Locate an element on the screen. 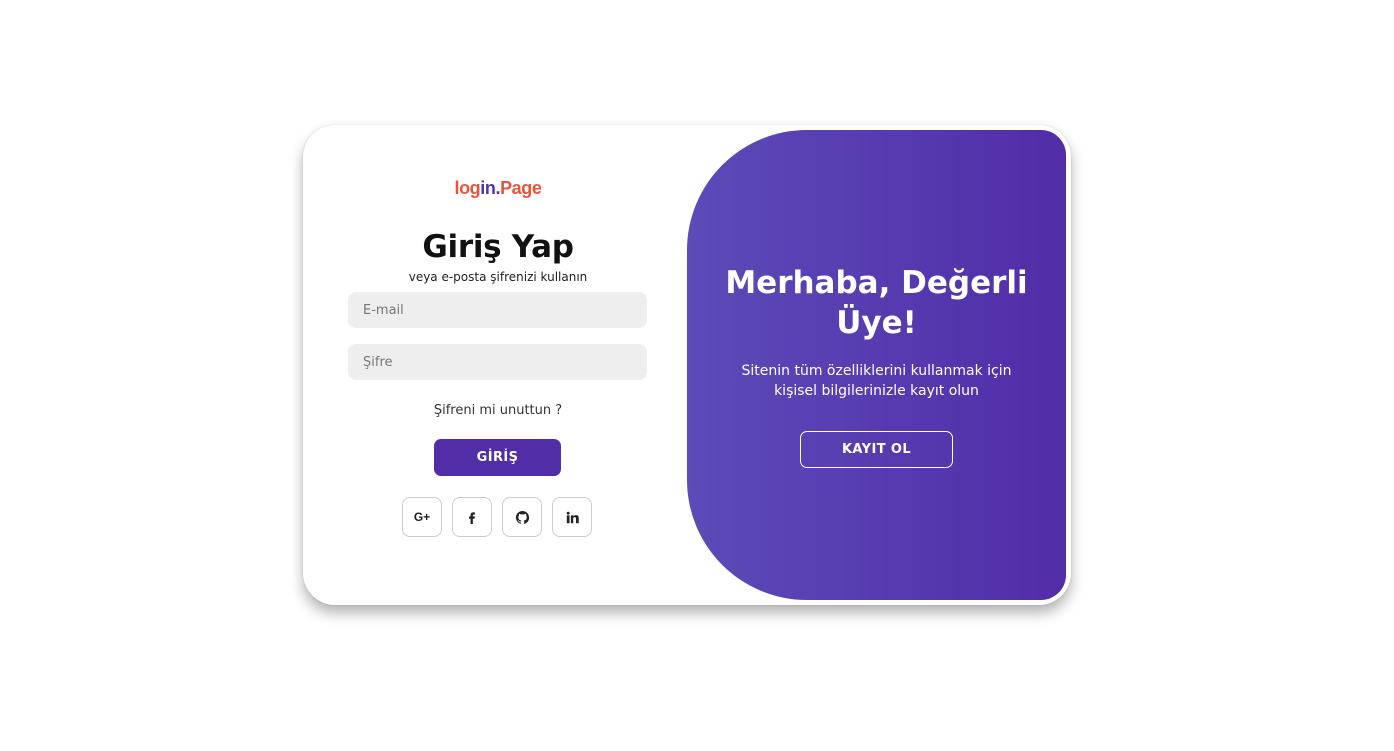 This screenshot has width=1394, height=751. facebook-icon is located at coordinates (472, 518).